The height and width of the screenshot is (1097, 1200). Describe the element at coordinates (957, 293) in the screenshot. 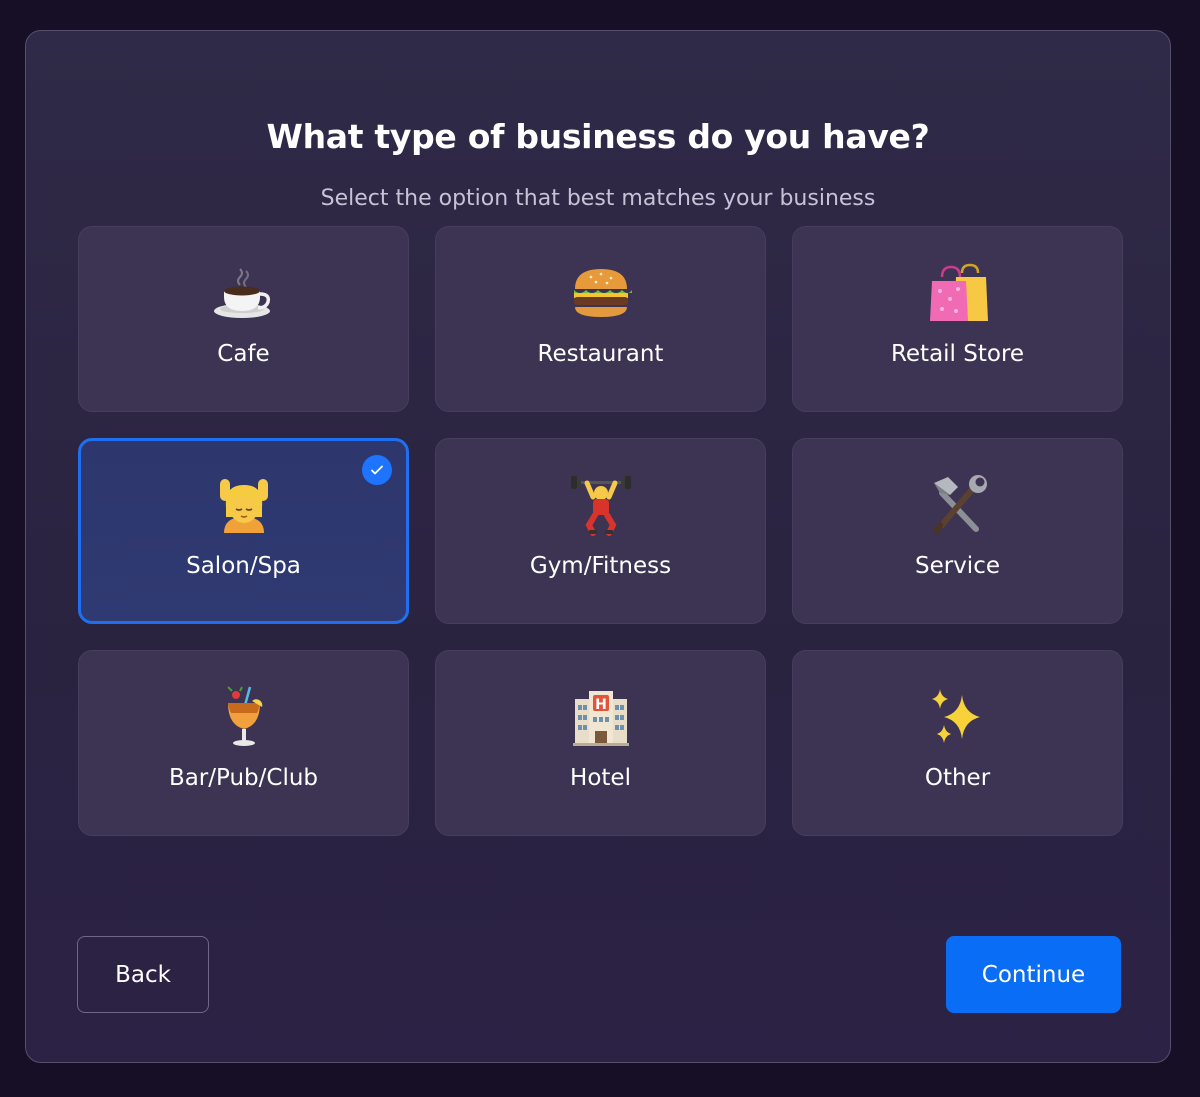

I see `shopping-bags-icon` at that location.